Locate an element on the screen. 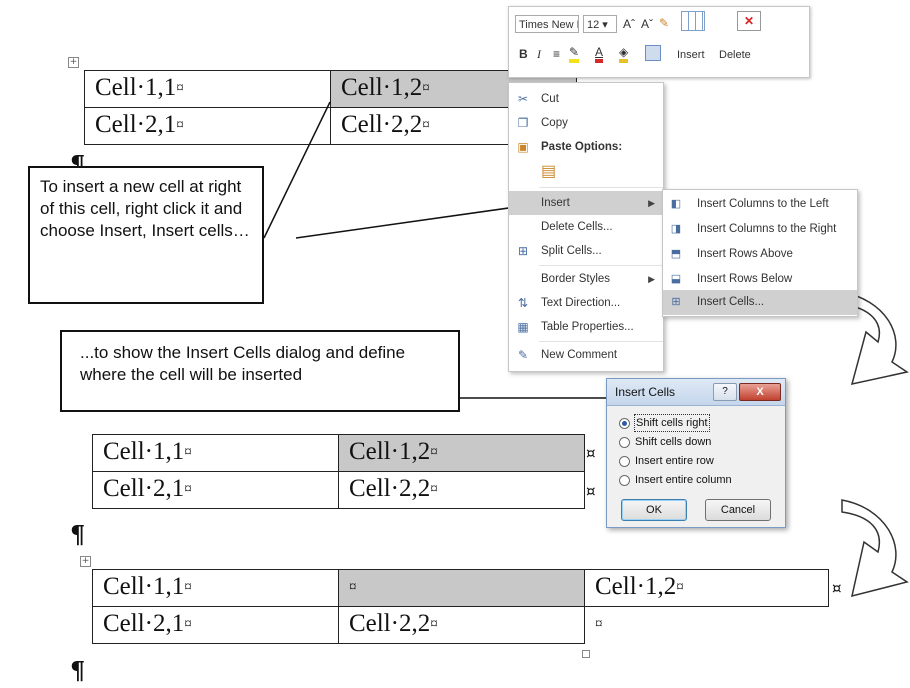 The image size is (910, 688). radio-shift-cells-right: Shift cells right is located at coordinates (699, 423).